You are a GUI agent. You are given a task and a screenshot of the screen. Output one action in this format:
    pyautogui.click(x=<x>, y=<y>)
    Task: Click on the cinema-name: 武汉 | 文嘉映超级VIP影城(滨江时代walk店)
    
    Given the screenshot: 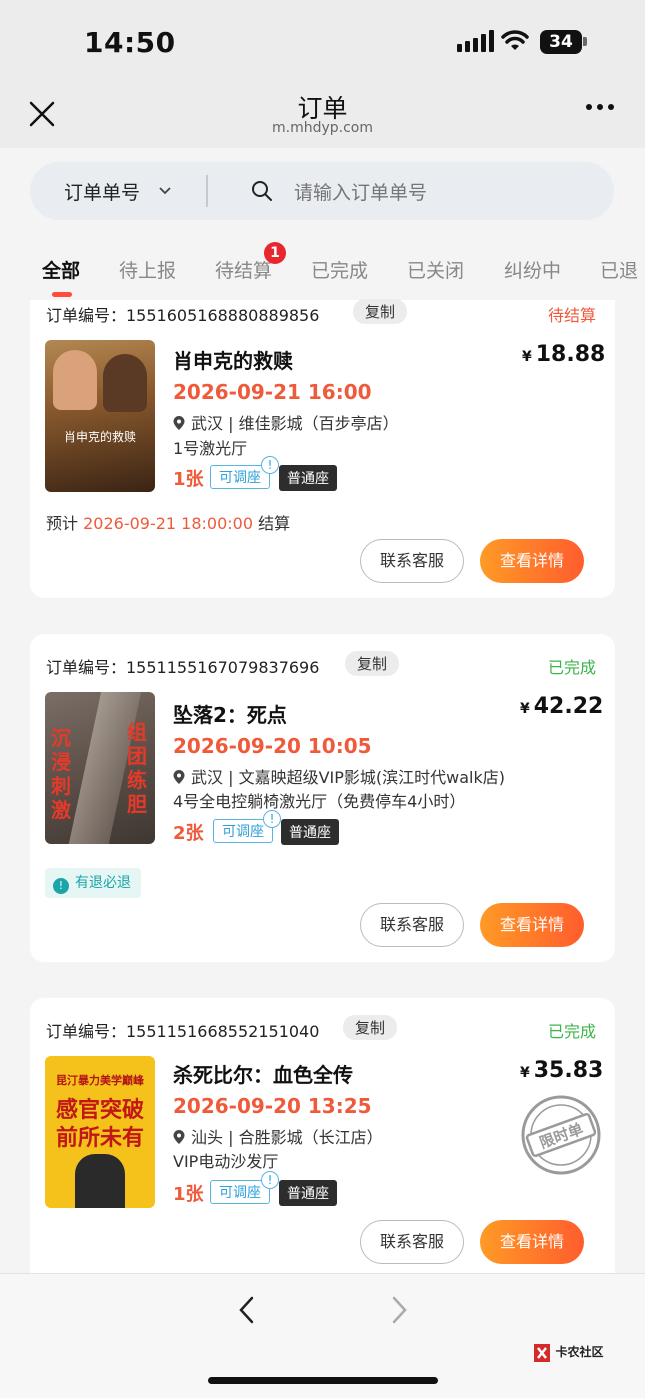 What is the action you would take?
    pyautogui.click(x=348, y=777)
    